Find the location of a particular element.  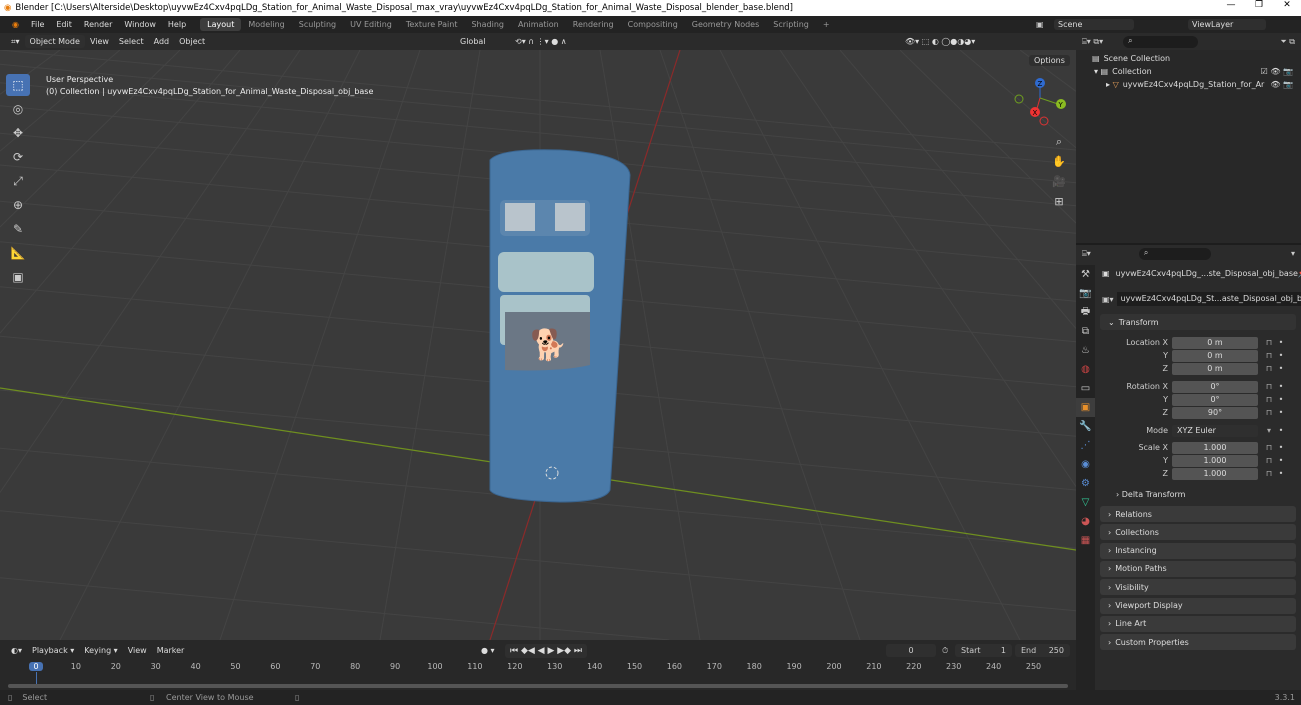

menu-window: Window is located at coordinates (140, 24).